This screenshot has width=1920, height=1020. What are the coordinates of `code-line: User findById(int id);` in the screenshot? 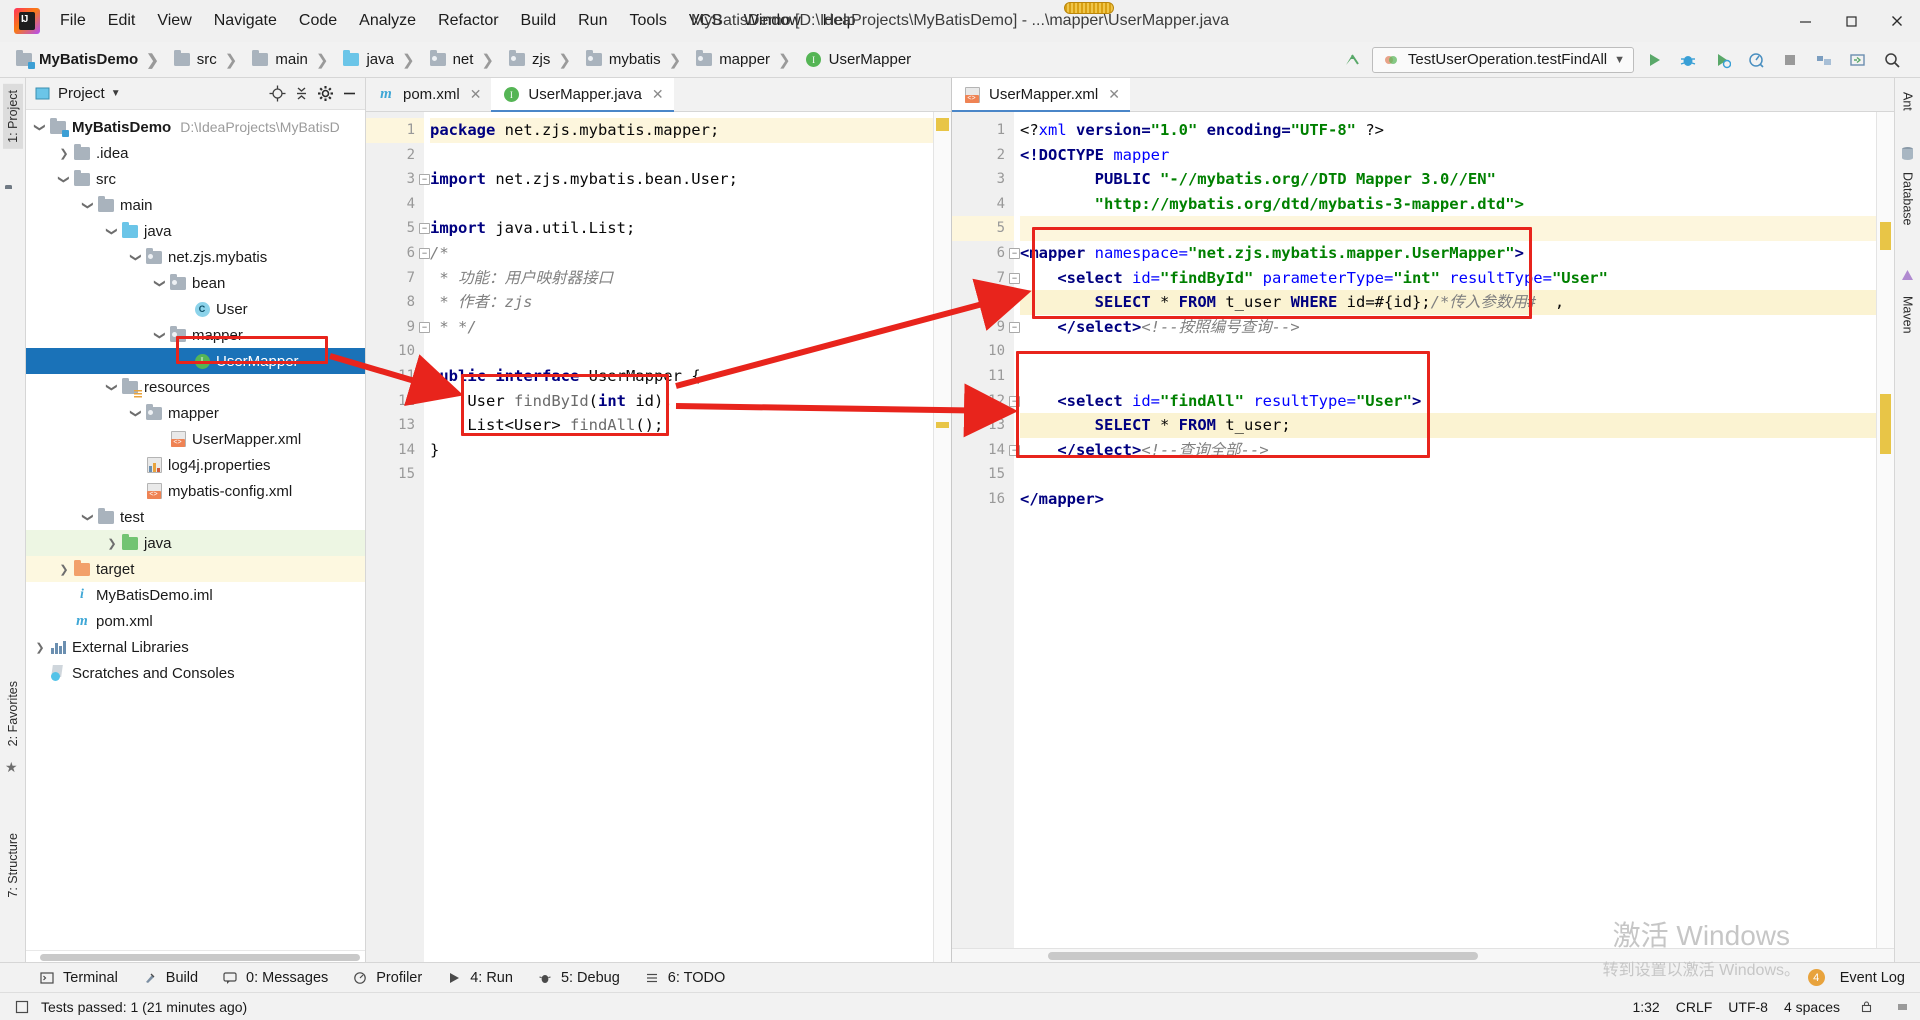 It's located at (681, 401).